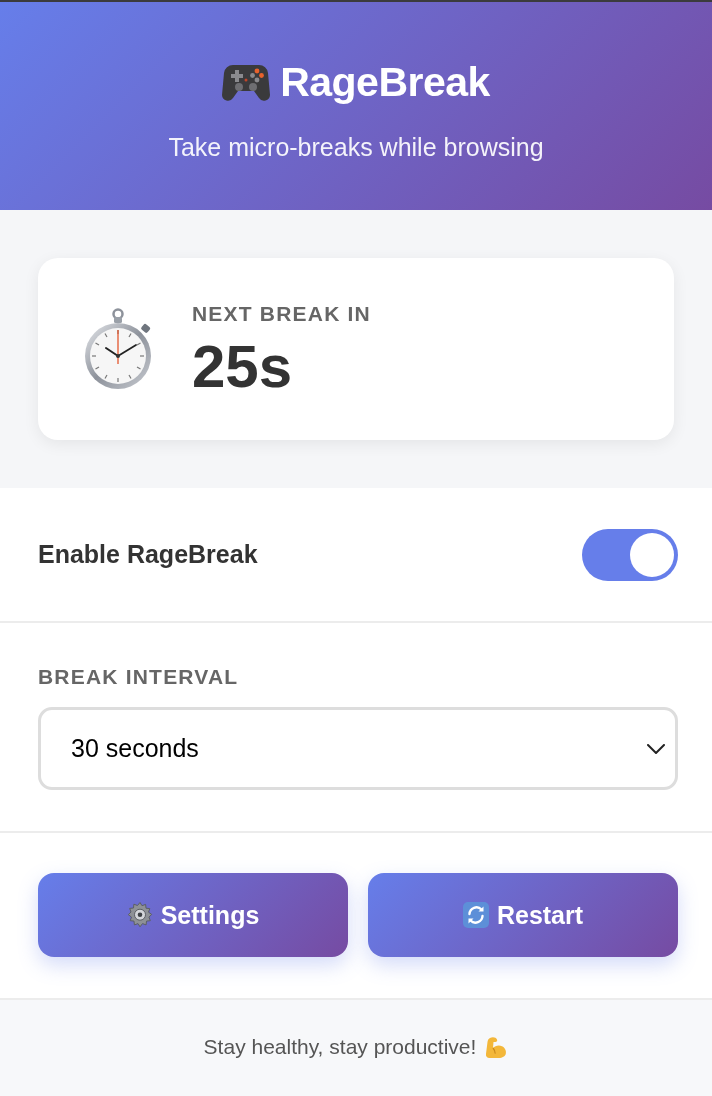 The height and width of the screenshot is (1096, 712). Describe the element at coordinates (139, 677) in the screenshot. I see `interval-label: BREAK INTERVAL` at that location.